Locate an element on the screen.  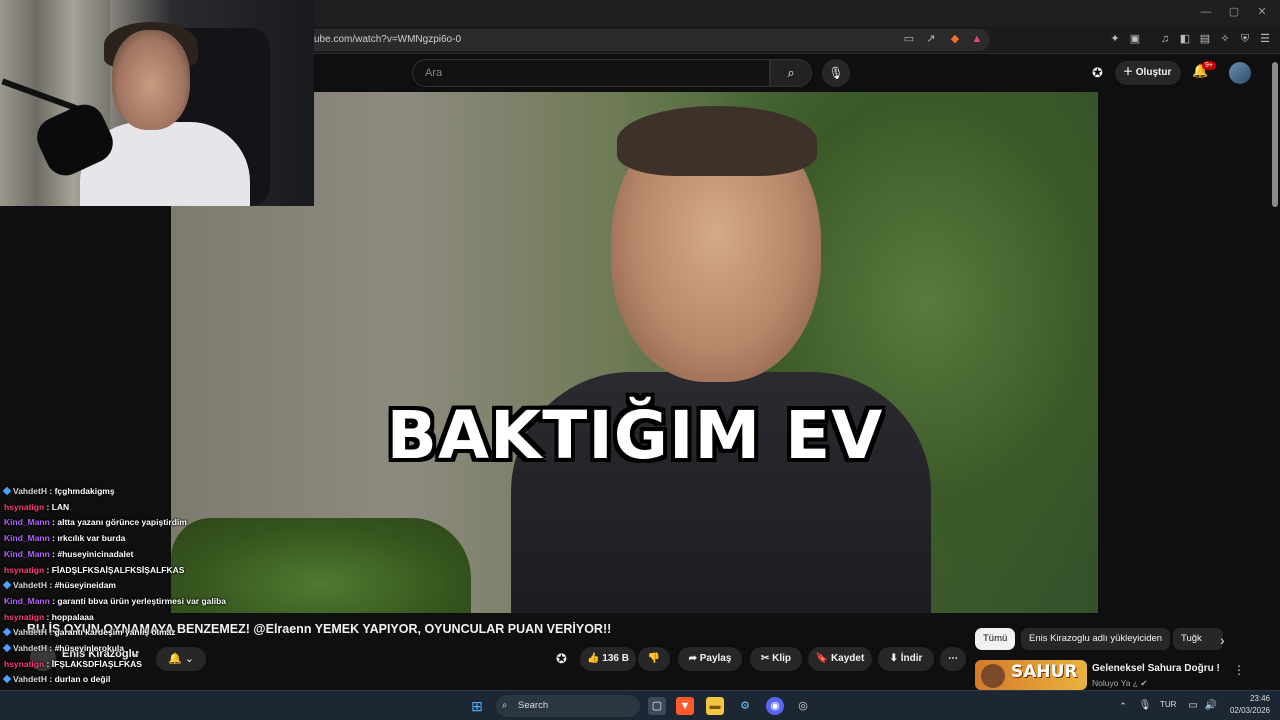
voice-search-button: 🎙 is located at coordinates (836, 73).